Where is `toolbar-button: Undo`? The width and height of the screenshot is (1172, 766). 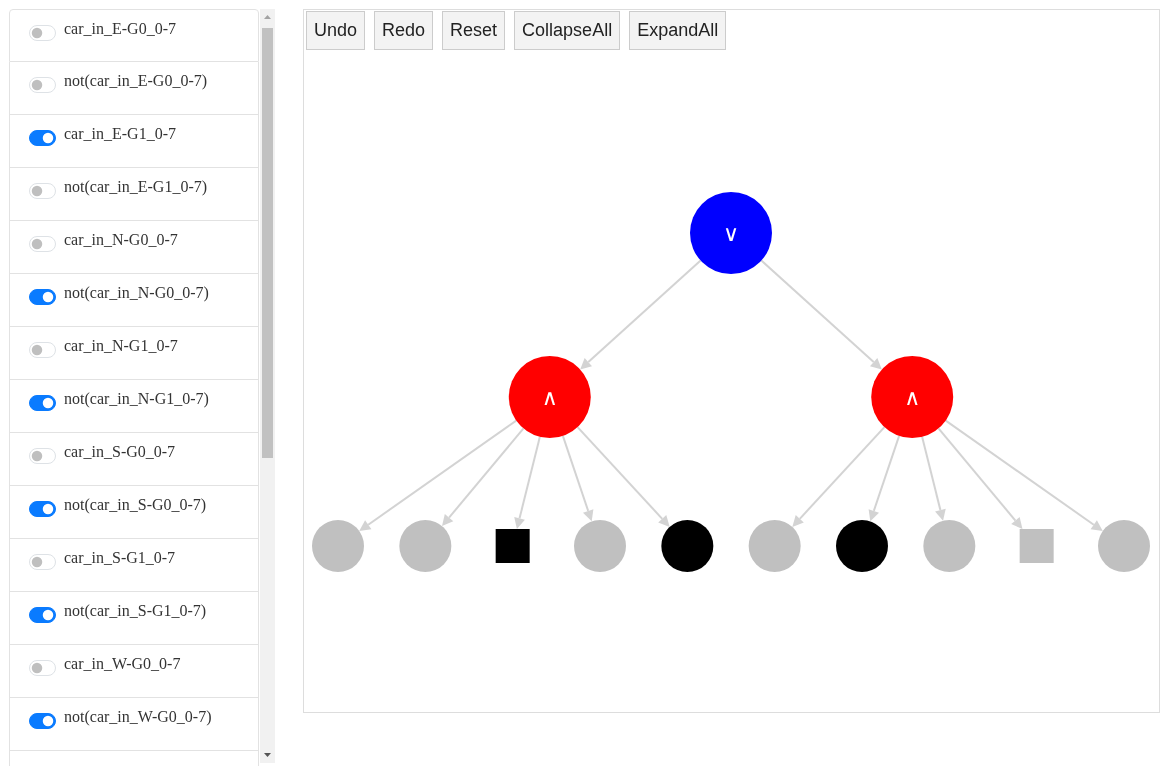 toolbar-button: Undo is located at coordinates (336, 30).